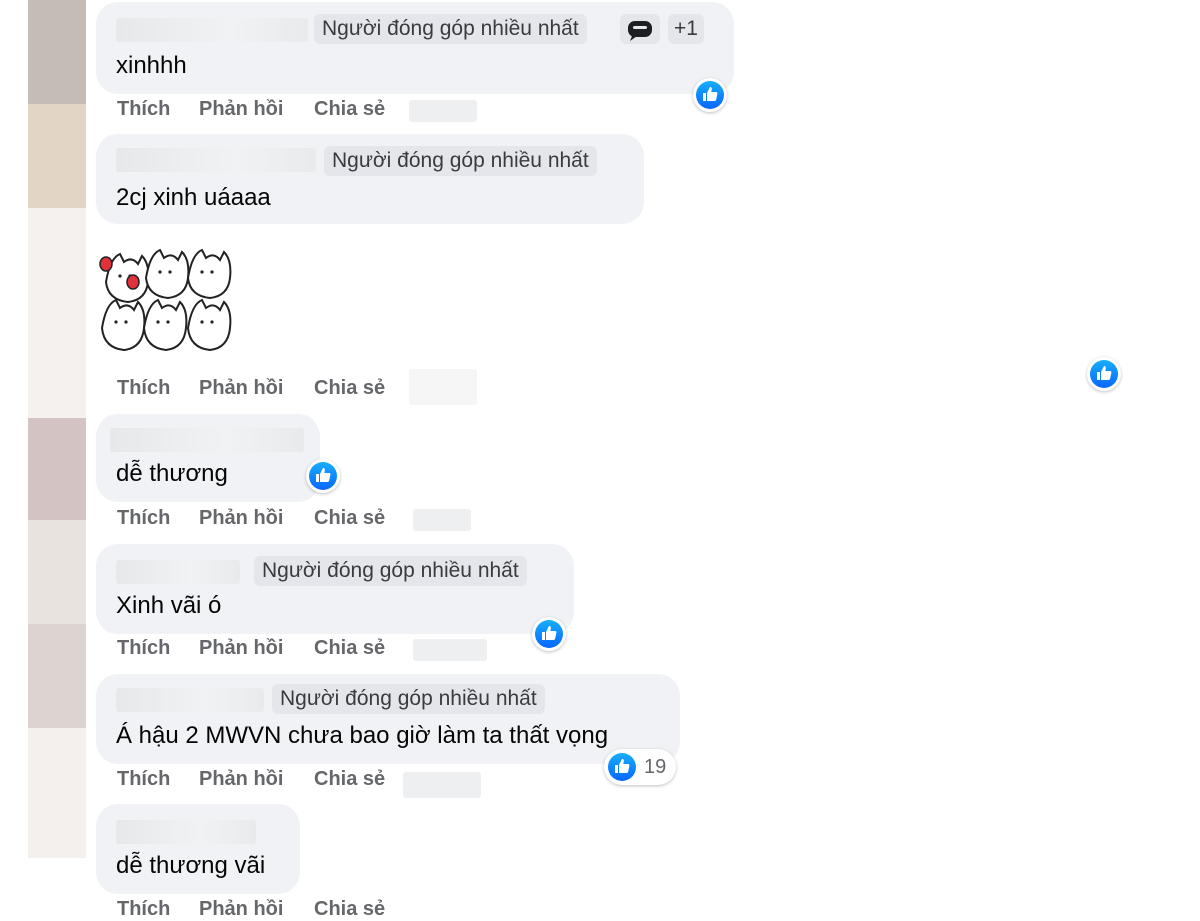  I want to click on chat-bubble-icon, so click(640, 29).